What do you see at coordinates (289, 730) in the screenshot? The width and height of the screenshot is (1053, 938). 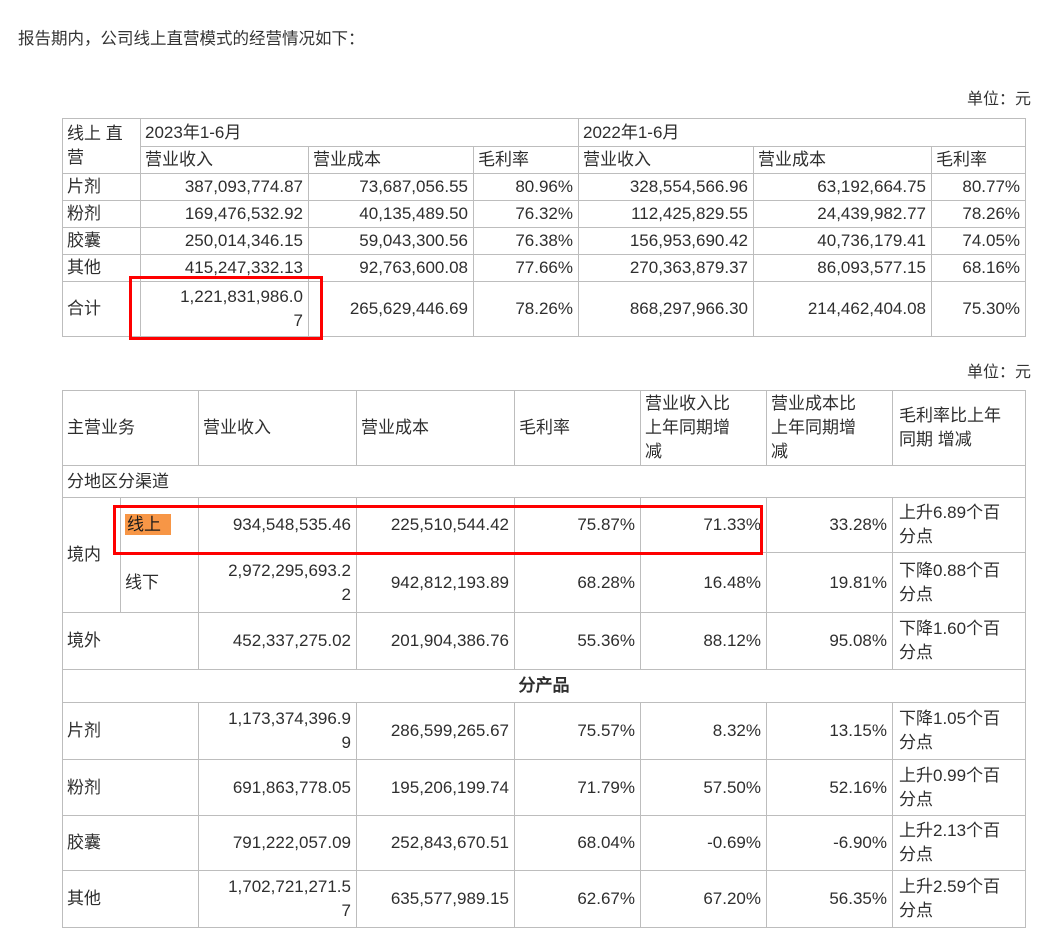 I see `tablets-revenue-value: 1,173,374,396.99` at bounding box center [289, 730].